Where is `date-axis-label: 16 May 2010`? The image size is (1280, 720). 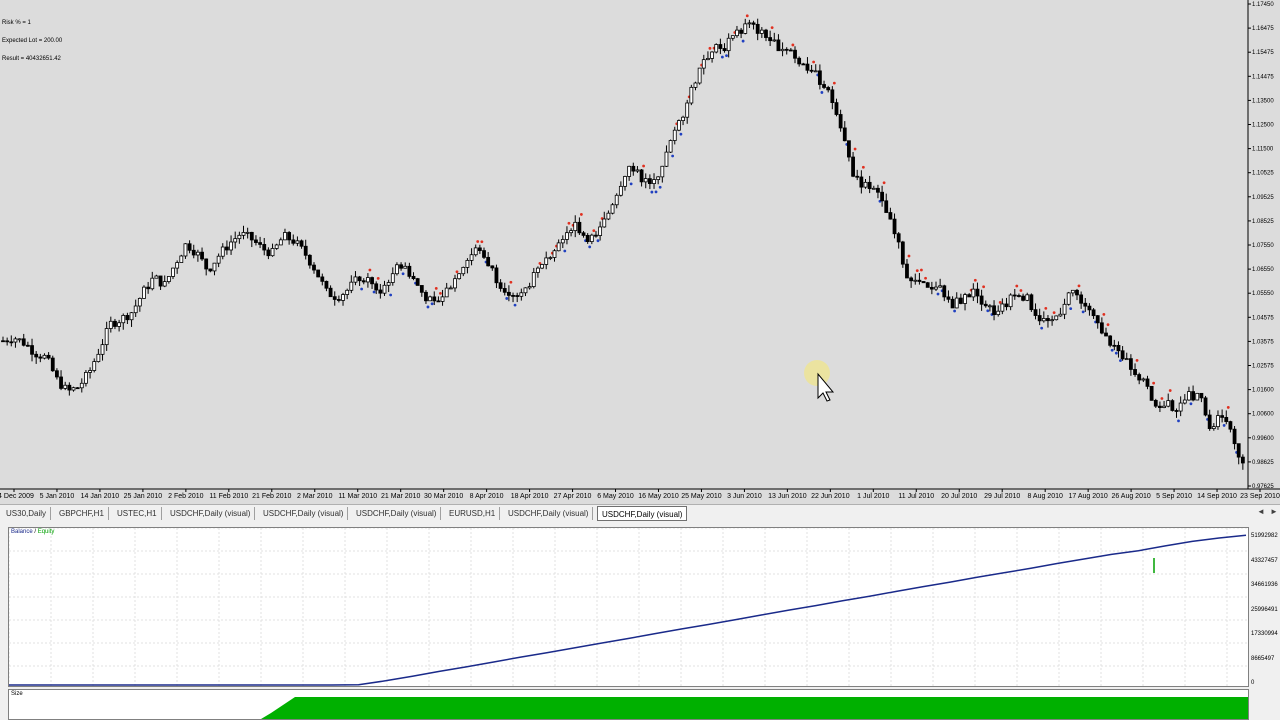 date-axis-label: 16 May 2010 is located at coordinates (658, 496).